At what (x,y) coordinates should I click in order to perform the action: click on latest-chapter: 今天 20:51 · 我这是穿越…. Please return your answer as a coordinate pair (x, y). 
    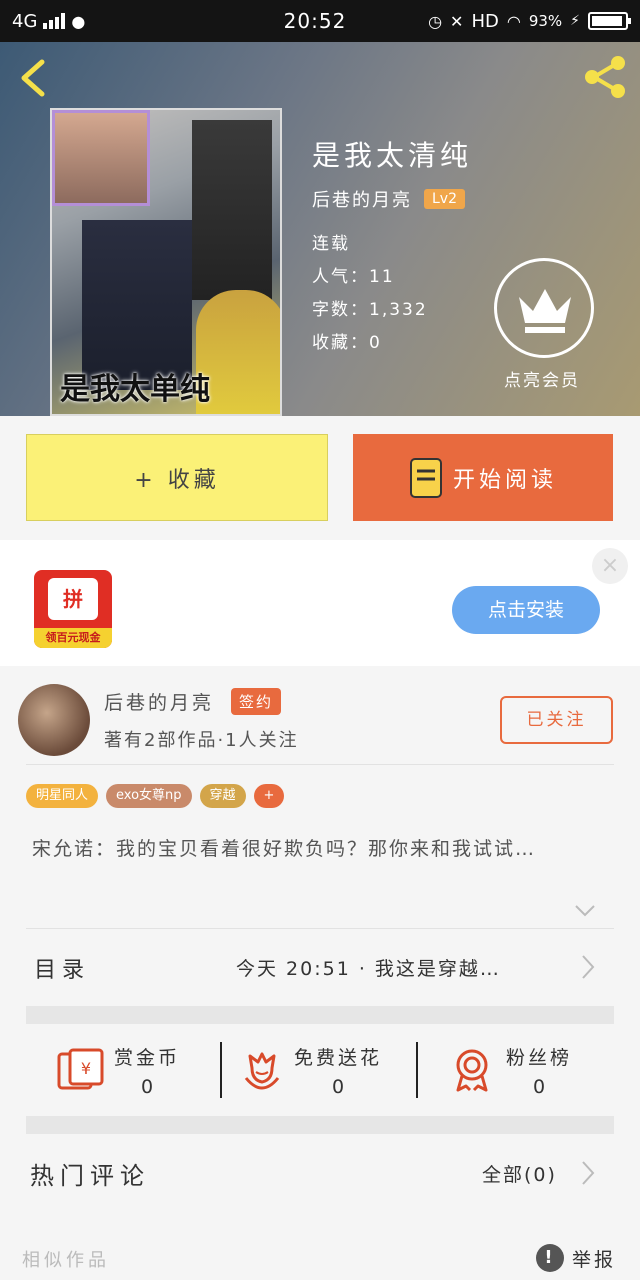
    Looking at the image, I should click on (368, 969).